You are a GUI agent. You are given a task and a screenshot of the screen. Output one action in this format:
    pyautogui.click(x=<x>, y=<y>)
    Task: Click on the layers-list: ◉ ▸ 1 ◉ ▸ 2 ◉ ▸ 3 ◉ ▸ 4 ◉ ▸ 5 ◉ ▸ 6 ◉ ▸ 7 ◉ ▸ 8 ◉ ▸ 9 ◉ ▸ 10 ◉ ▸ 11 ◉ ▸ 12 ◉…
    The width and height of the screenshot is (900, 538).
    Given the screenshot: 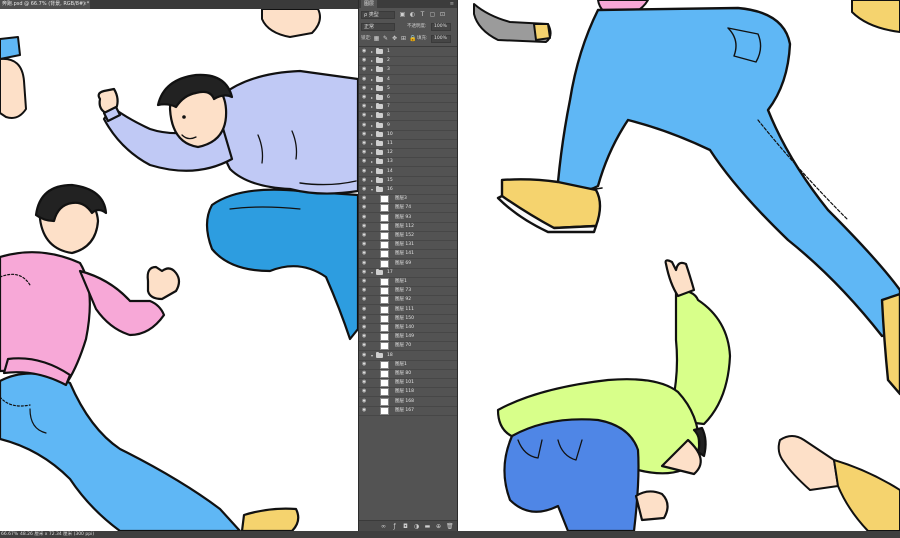 What is the action you would take?
    pyautogui.click(x=408, y=283)
    